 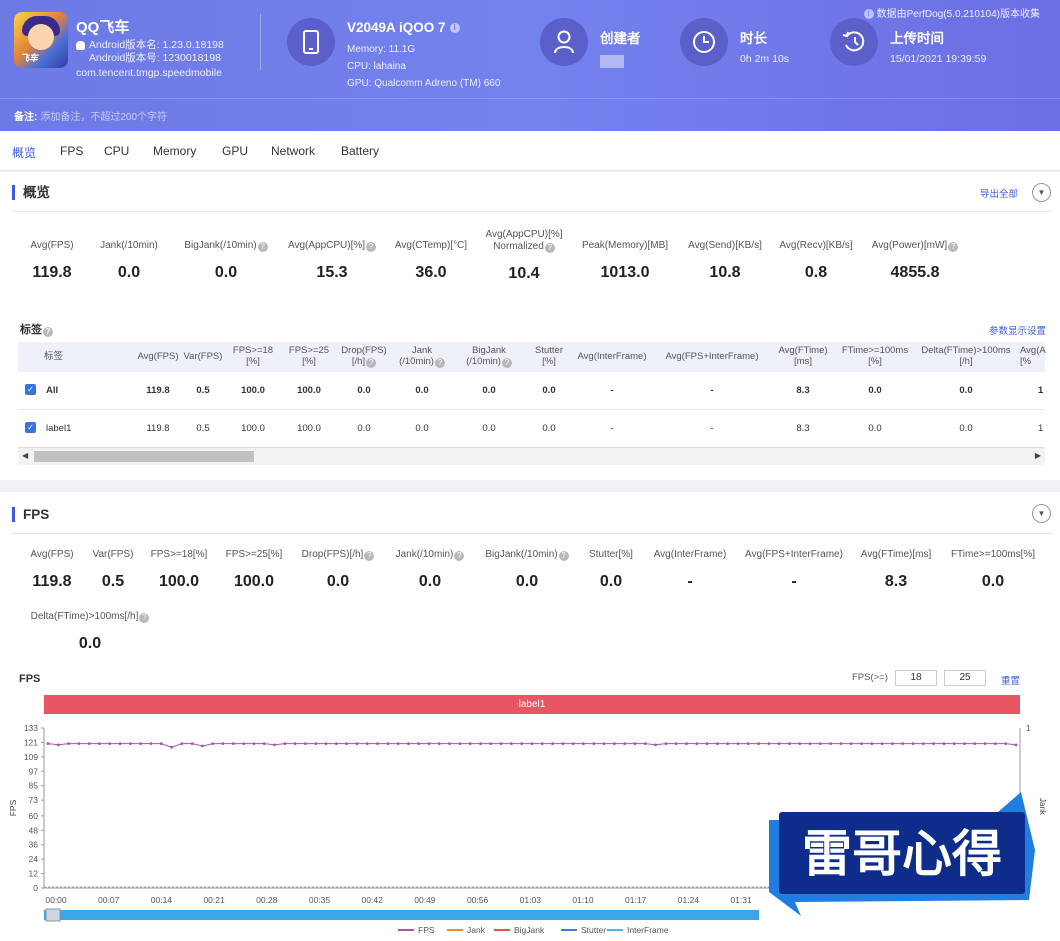 What do you see at coordinates (34, 786) in the screenshot?
I see `y-tick-label: 85` at bounding box center [34, 786].